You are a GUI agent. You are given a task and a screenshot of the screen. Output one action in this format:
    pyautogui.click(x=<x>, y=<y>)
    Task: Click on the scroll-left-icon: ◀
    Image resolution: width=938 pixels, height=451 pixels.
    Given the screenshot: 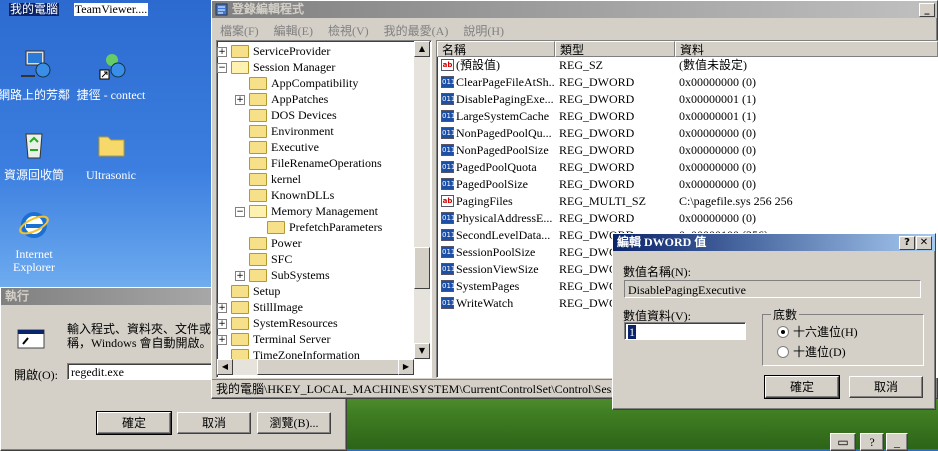 What is the action you would take?
    pyautogui.click(x=225, y=367)
    